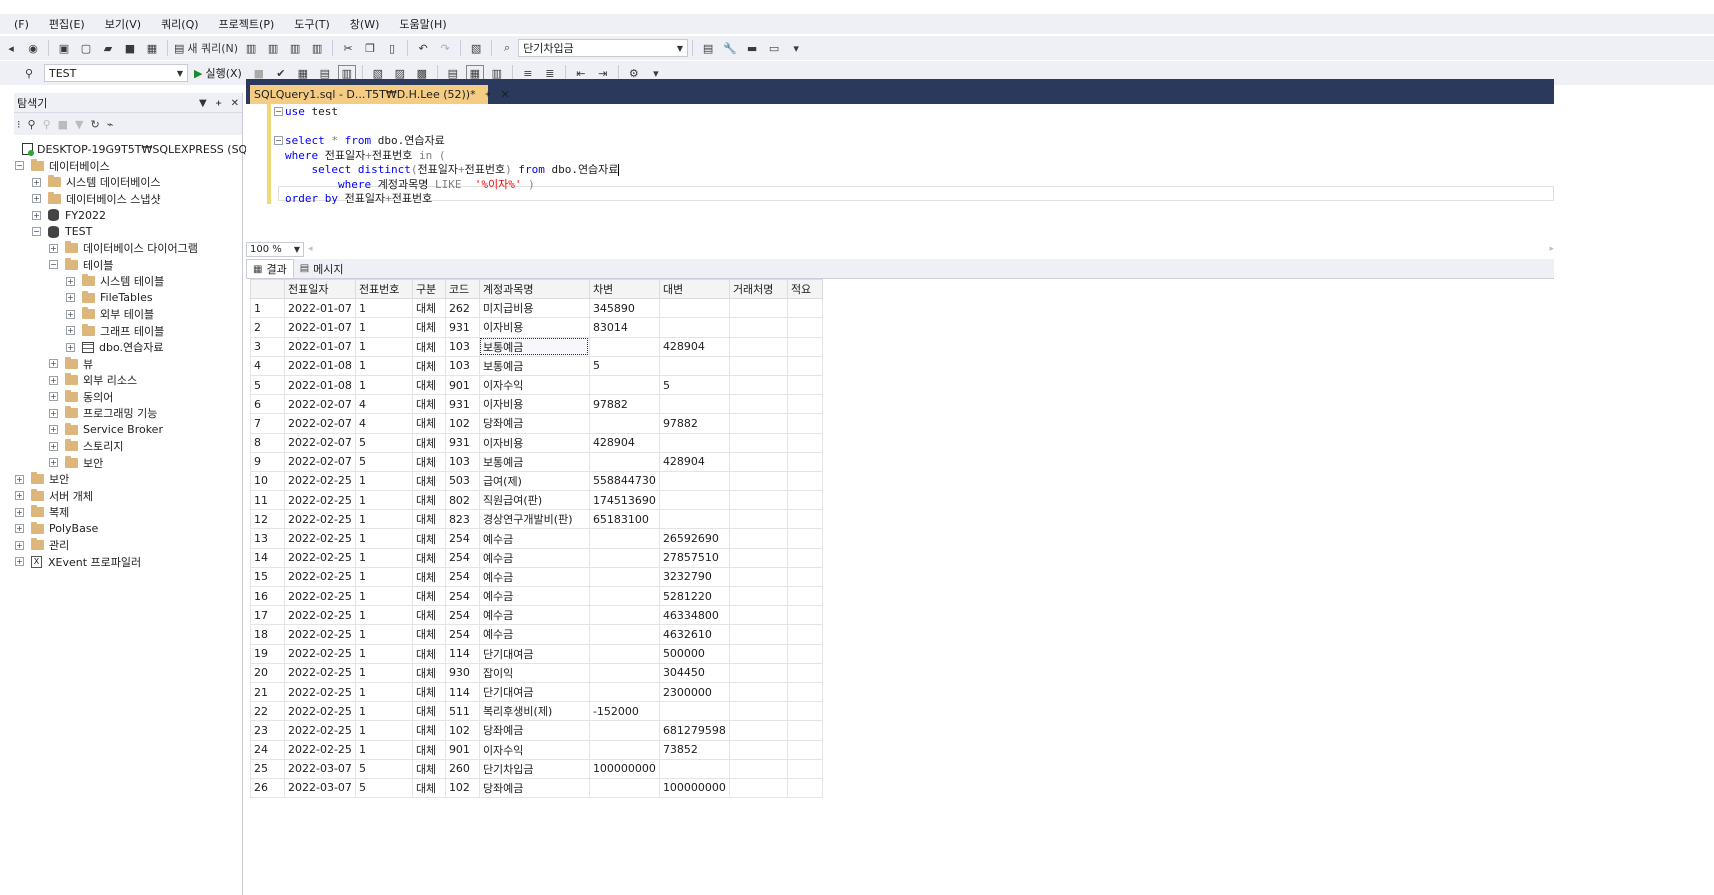 This screenshot has height=895, width=1714. What do you see at coordinates (270, 268) in the screenshot?
I see `tab-results: ▦ 결과` at bounding box center [270, 268].